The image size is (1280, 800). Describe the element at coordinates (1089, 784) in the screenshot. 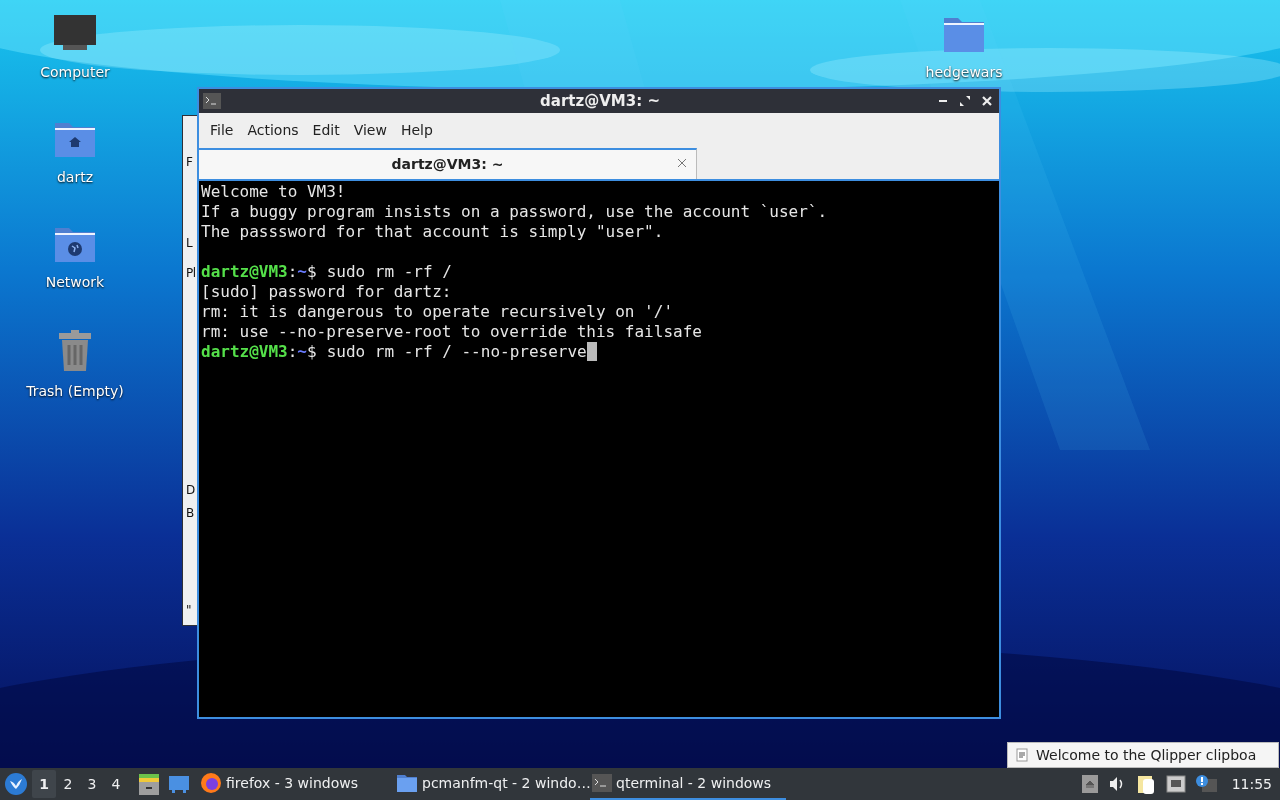

I see `eject-icon` at that location.